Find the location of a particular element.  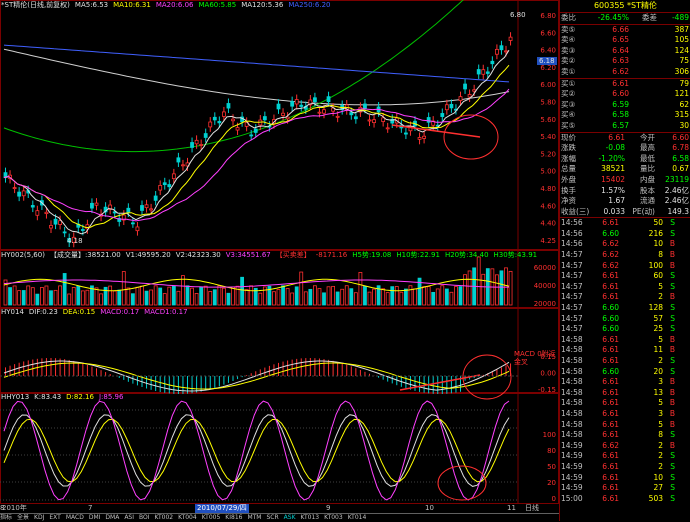

weibi-row: 委比 -26.45% 委差 -489 is located at coordinates (625, 17).